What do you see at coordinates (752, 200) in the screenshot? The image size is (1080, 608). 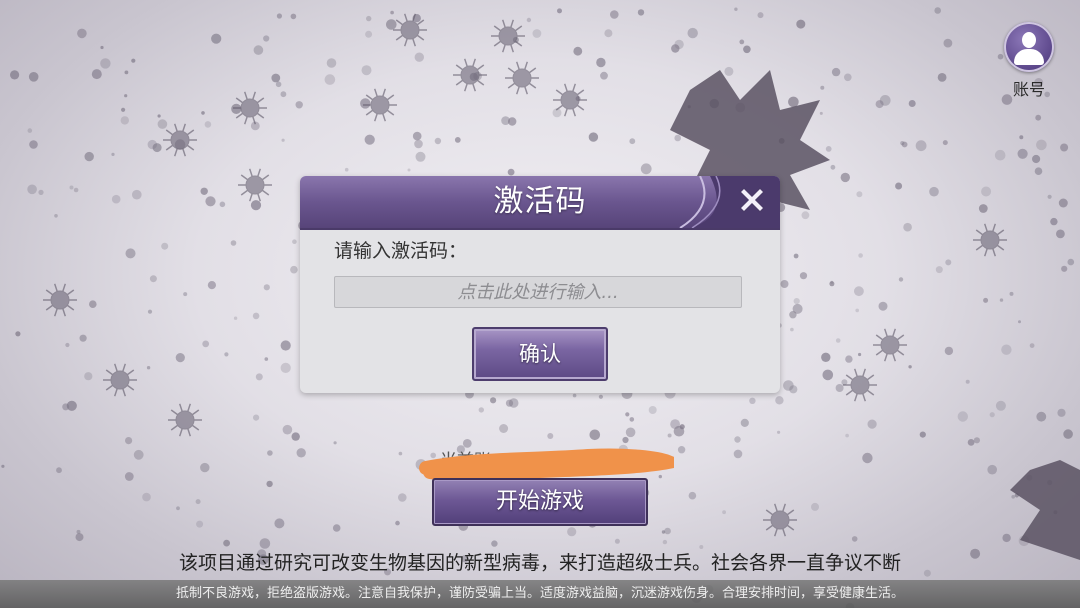 I see `close-icon` at bounding box center [752, 200].